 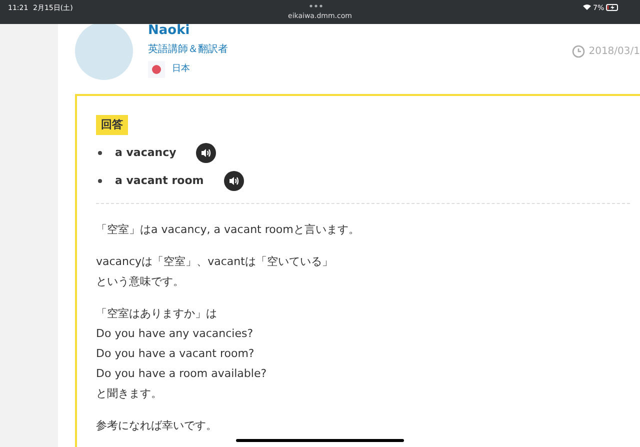 I want to click on author-role: 英語講師＆翻訳者, so click(x=188, y=50).